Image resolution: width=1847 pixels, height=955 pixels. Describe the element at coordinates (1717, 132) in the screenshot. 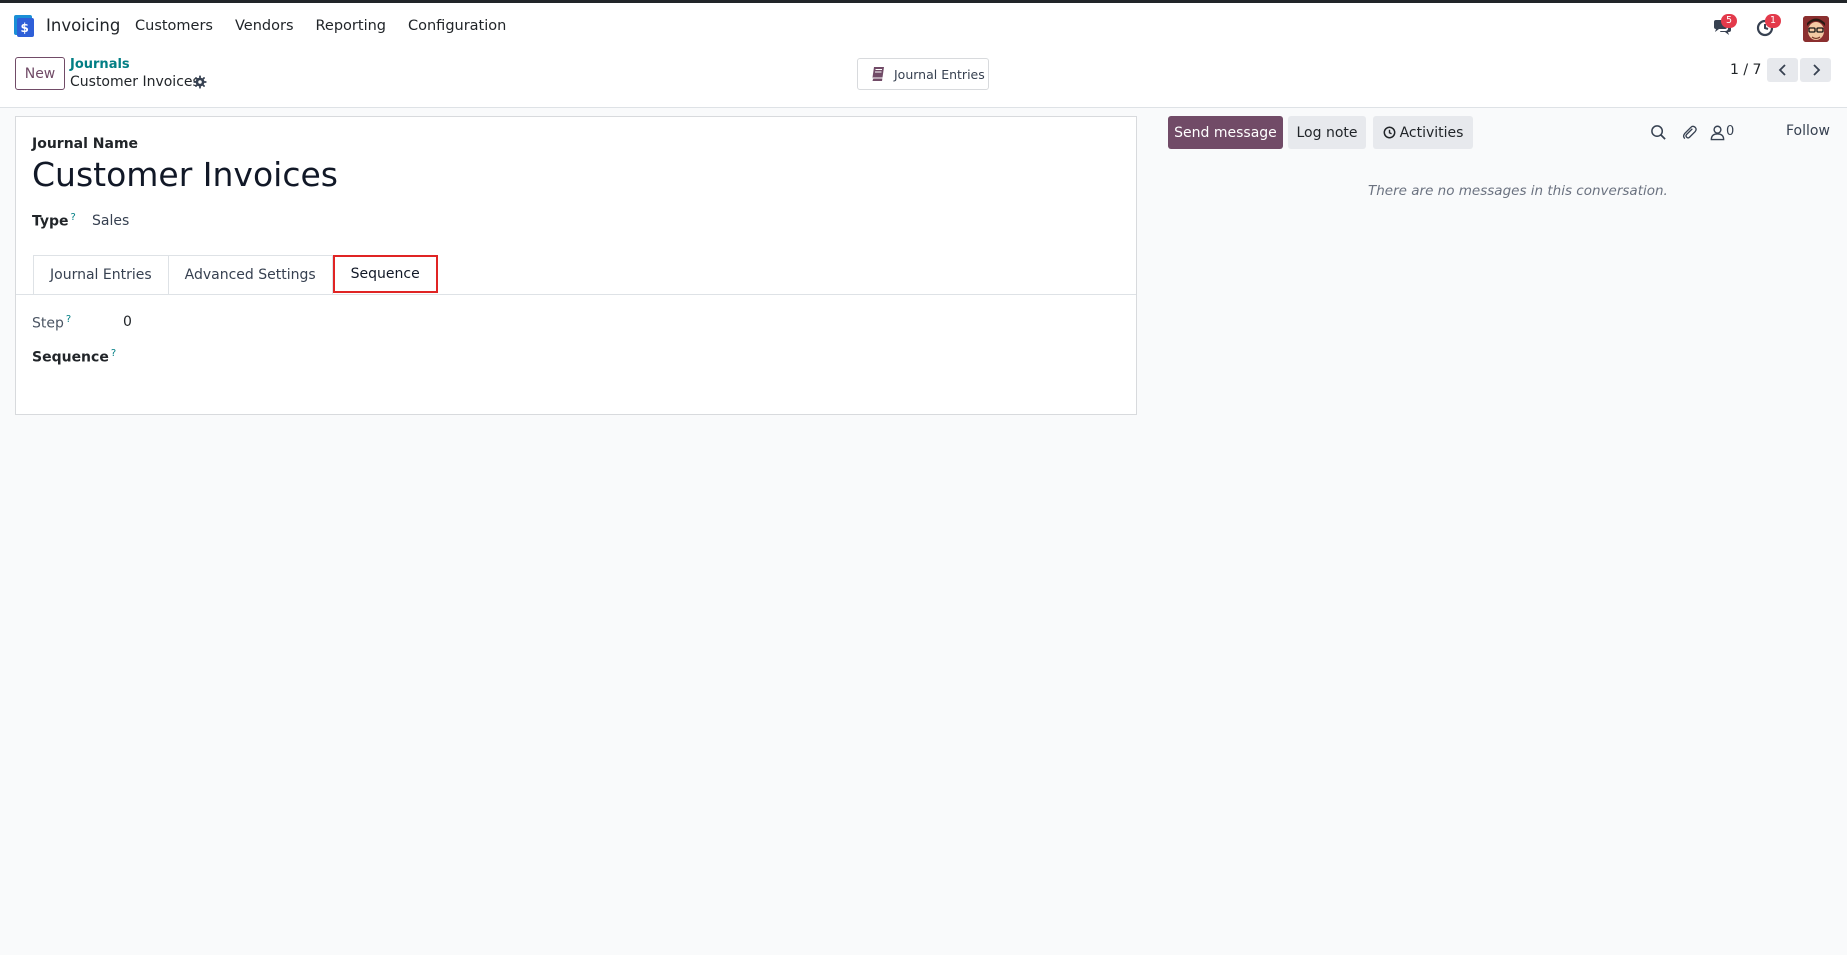

I see `user-icon` at that location.